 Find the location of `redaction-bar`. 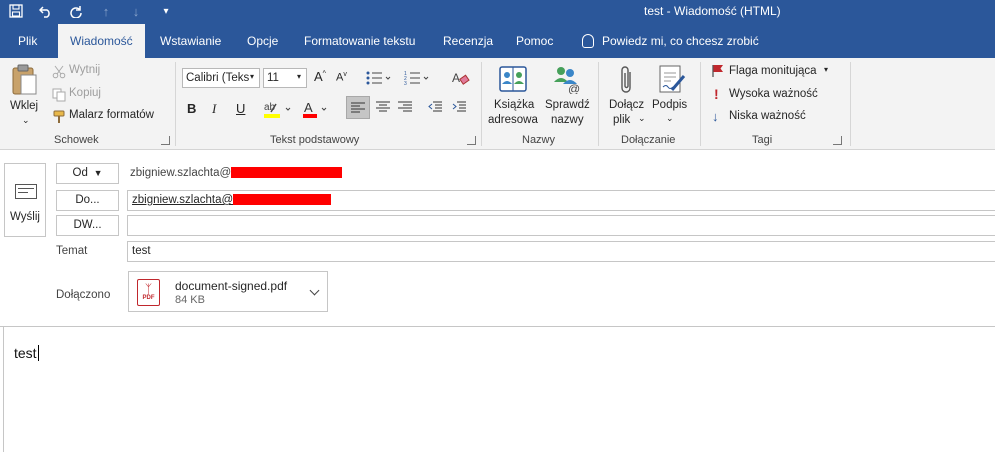

redaction-bar is located at coordinates (282, 200).